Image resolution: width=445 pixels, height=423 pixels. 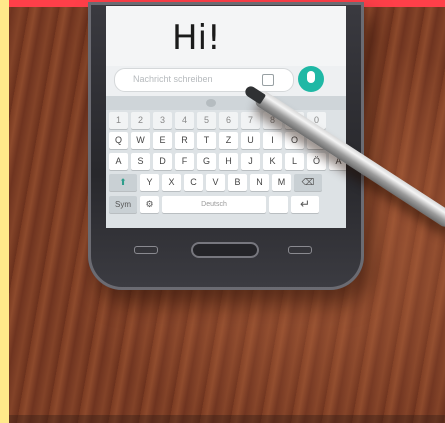 What do you see at coordinates (294, 161) in the screenshot?
I see `key: L` at bounding box center [294, 161].